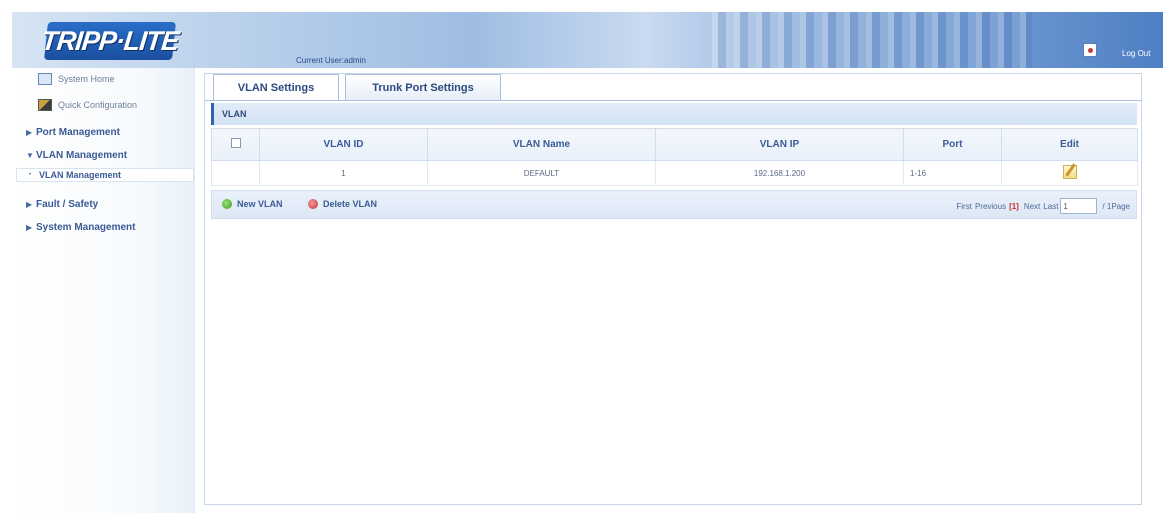 This screenshot has width=1167, height=515. Describe the element at coordinates (779, 173) in the screenshot. I see `cell-vlan-ip: 192.168.1.200` at that location.